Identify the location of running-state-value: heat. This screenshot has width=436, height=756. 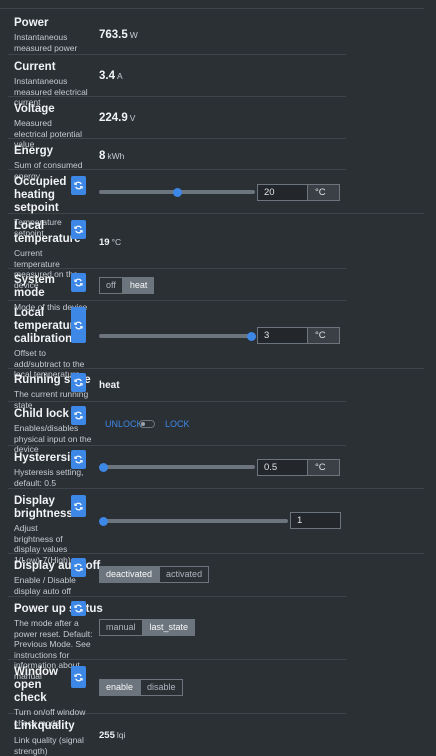
(109, 385).